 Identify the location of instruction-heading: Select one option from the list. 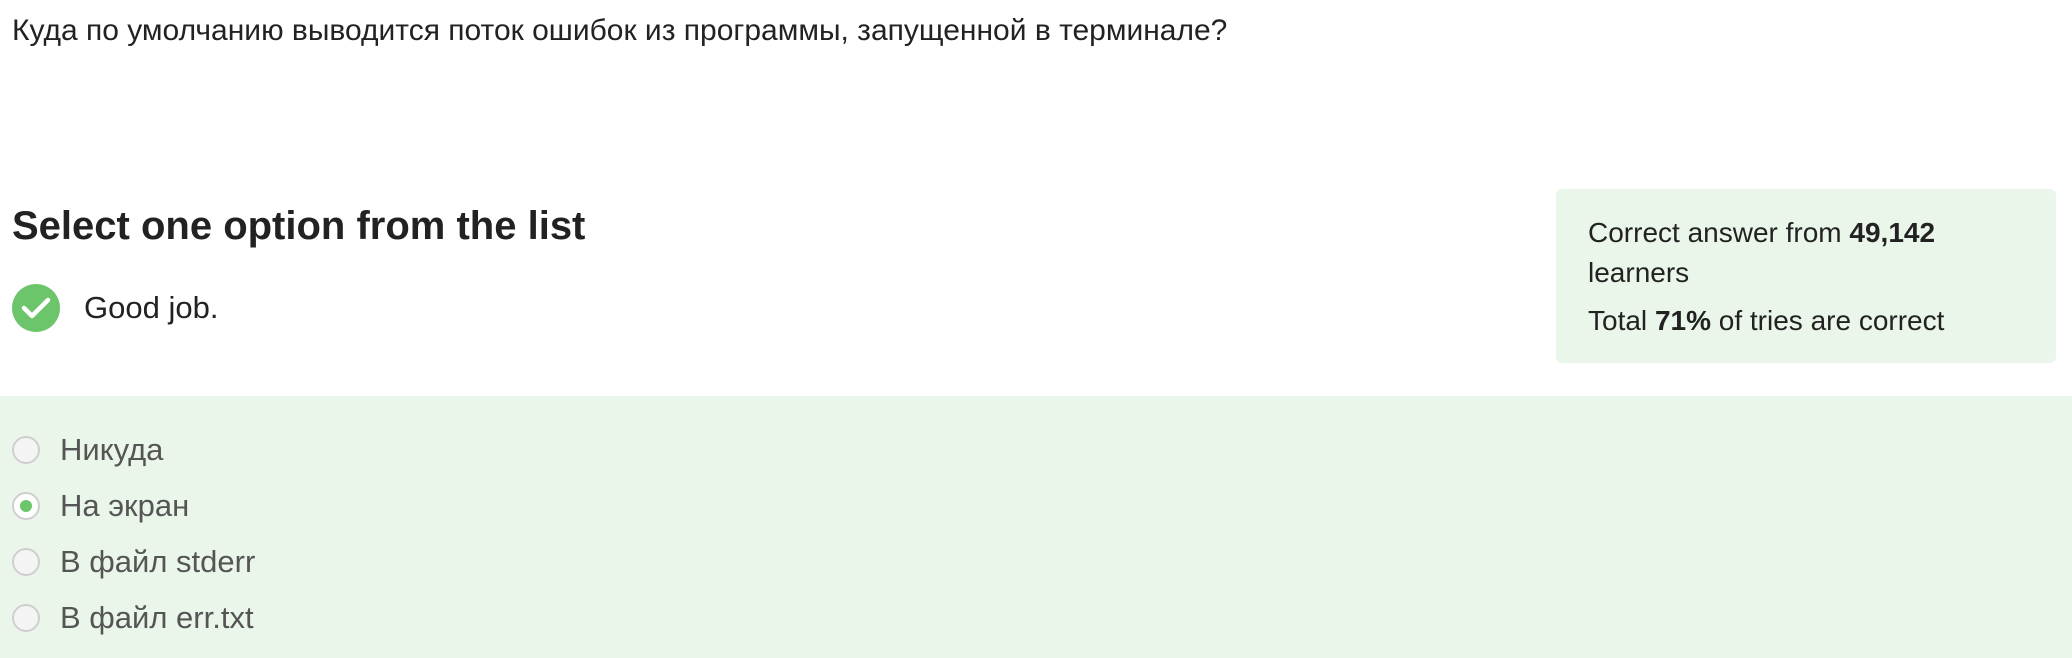
(299, 226).